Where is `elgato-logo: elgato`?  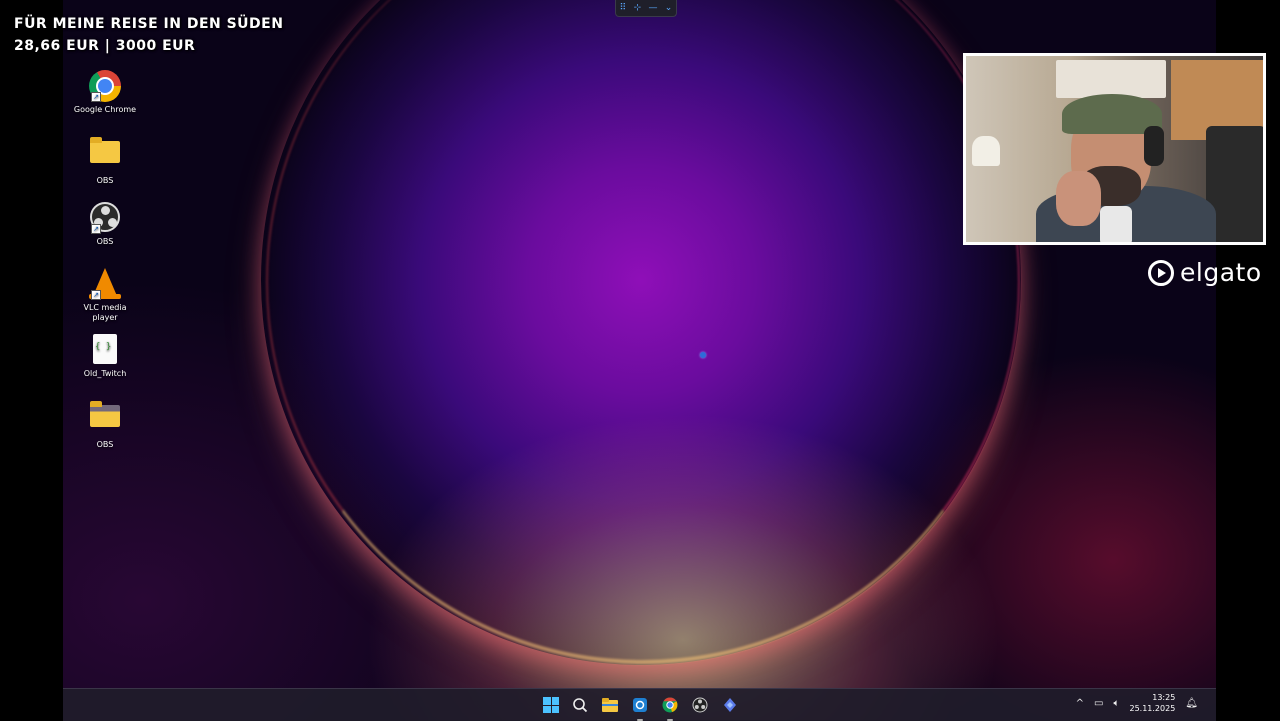 elgato-logo: elgato is located at coordinates (1205, 272).